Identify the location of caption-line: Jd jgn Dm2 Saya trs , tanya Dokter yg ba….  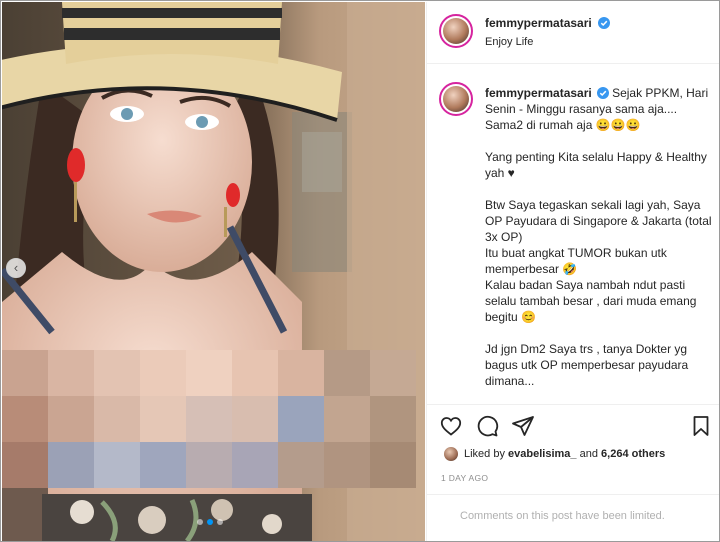
(587, 365).